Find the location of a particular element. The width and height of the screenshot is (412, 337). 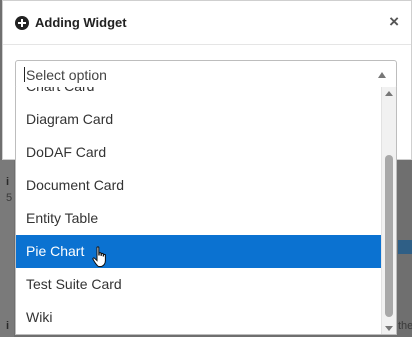

dropdown-item-document-card: Document Card is located at coordinates (199, 185).